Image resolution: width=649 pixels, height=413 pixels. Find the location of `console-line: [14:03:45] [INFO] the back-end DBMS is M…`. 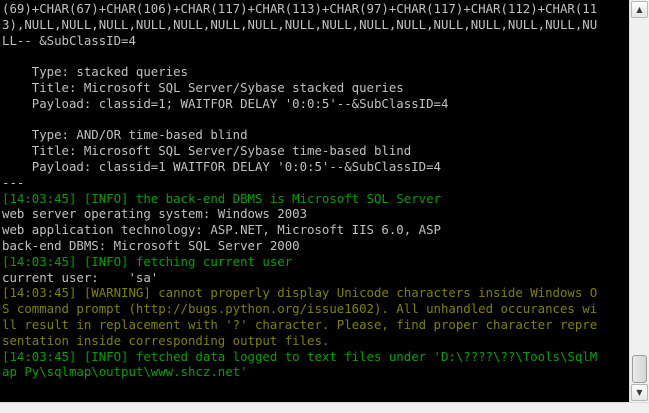

console-line: [14:03:45] [INFO] the back-end DBMS is M… is located at coordinates (221, 198).